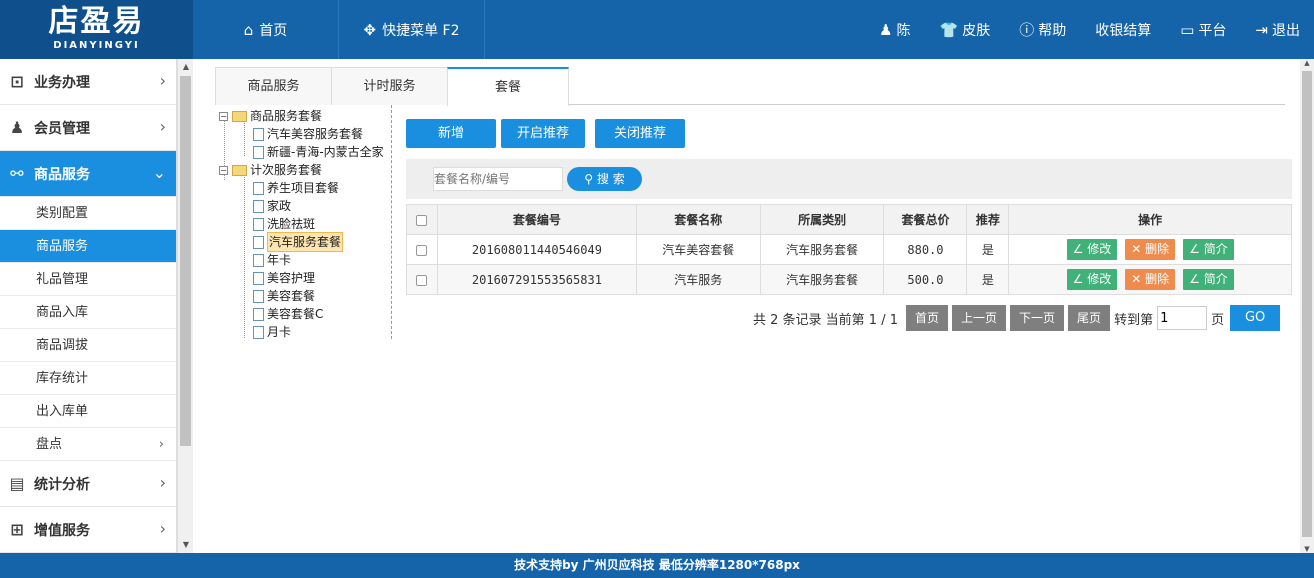 The image size is (1314, 578). What do you see at coordinates (1203, 30) in the screenshot?
I see `nav-platform: ▭ 平台` at bounding box center [1203, 30].